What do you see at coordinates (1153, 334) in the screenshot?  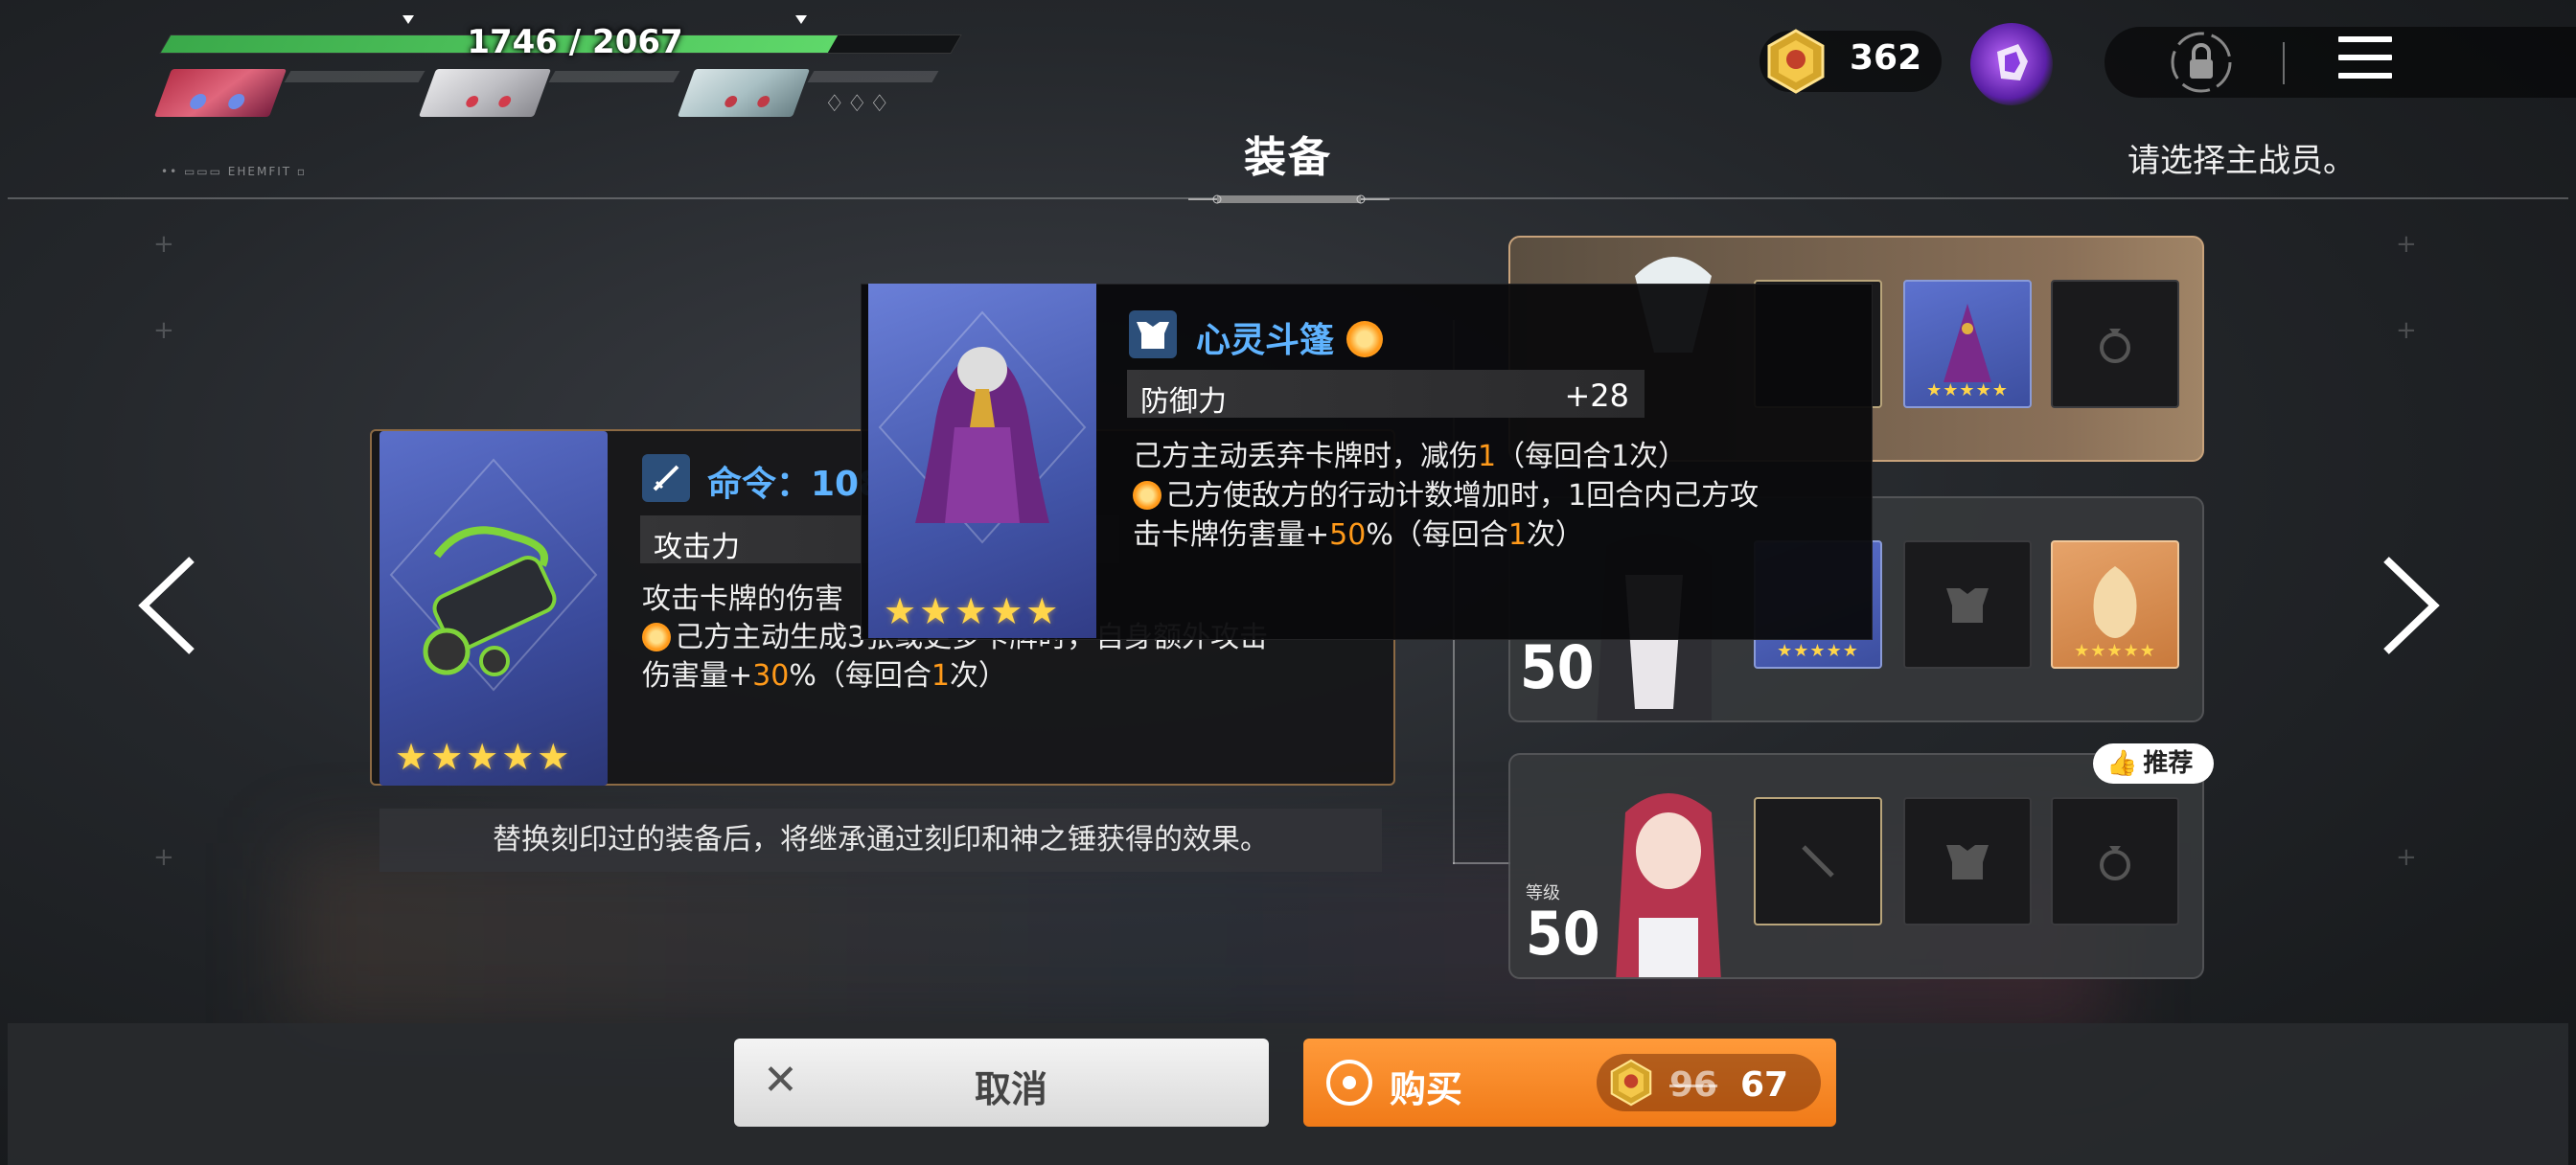 I see `armor-type-icon` at bounding box center [1153, 334].